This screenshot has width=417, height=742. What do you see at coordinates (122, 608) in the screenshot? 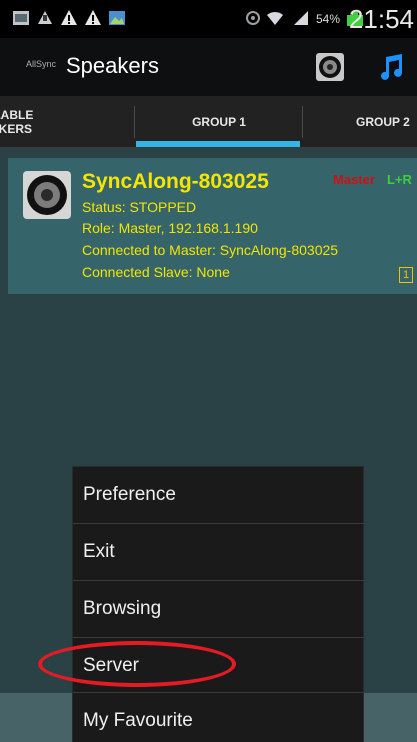
I see `menu-item-label: Browsing` at bounding box center [122, 608].